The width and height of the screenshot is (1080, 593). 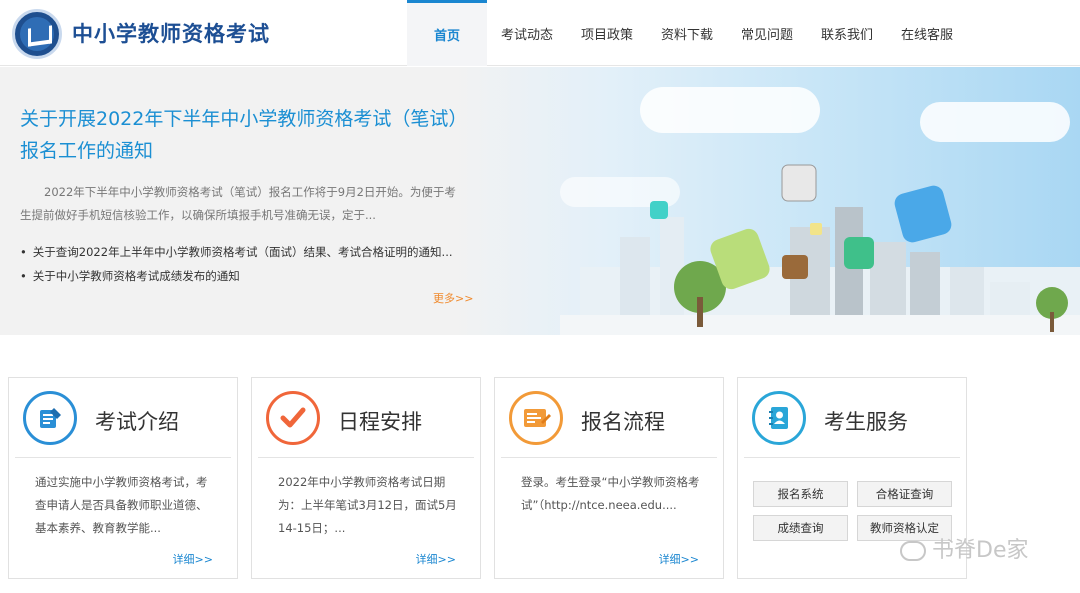 What do you see at coordinates (767, 33) in the screenshot?
I see `nav-faq: 常见问题` at bounding box center [767, 33].